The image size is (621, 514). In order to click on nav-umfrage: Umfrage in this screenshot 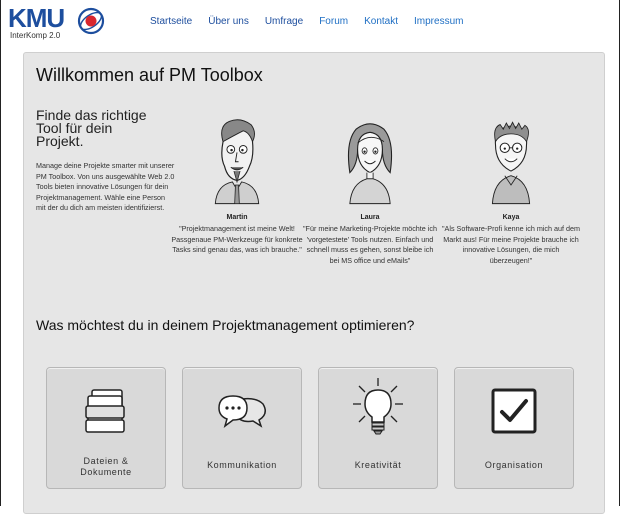, I will do `click(284, 21)`.